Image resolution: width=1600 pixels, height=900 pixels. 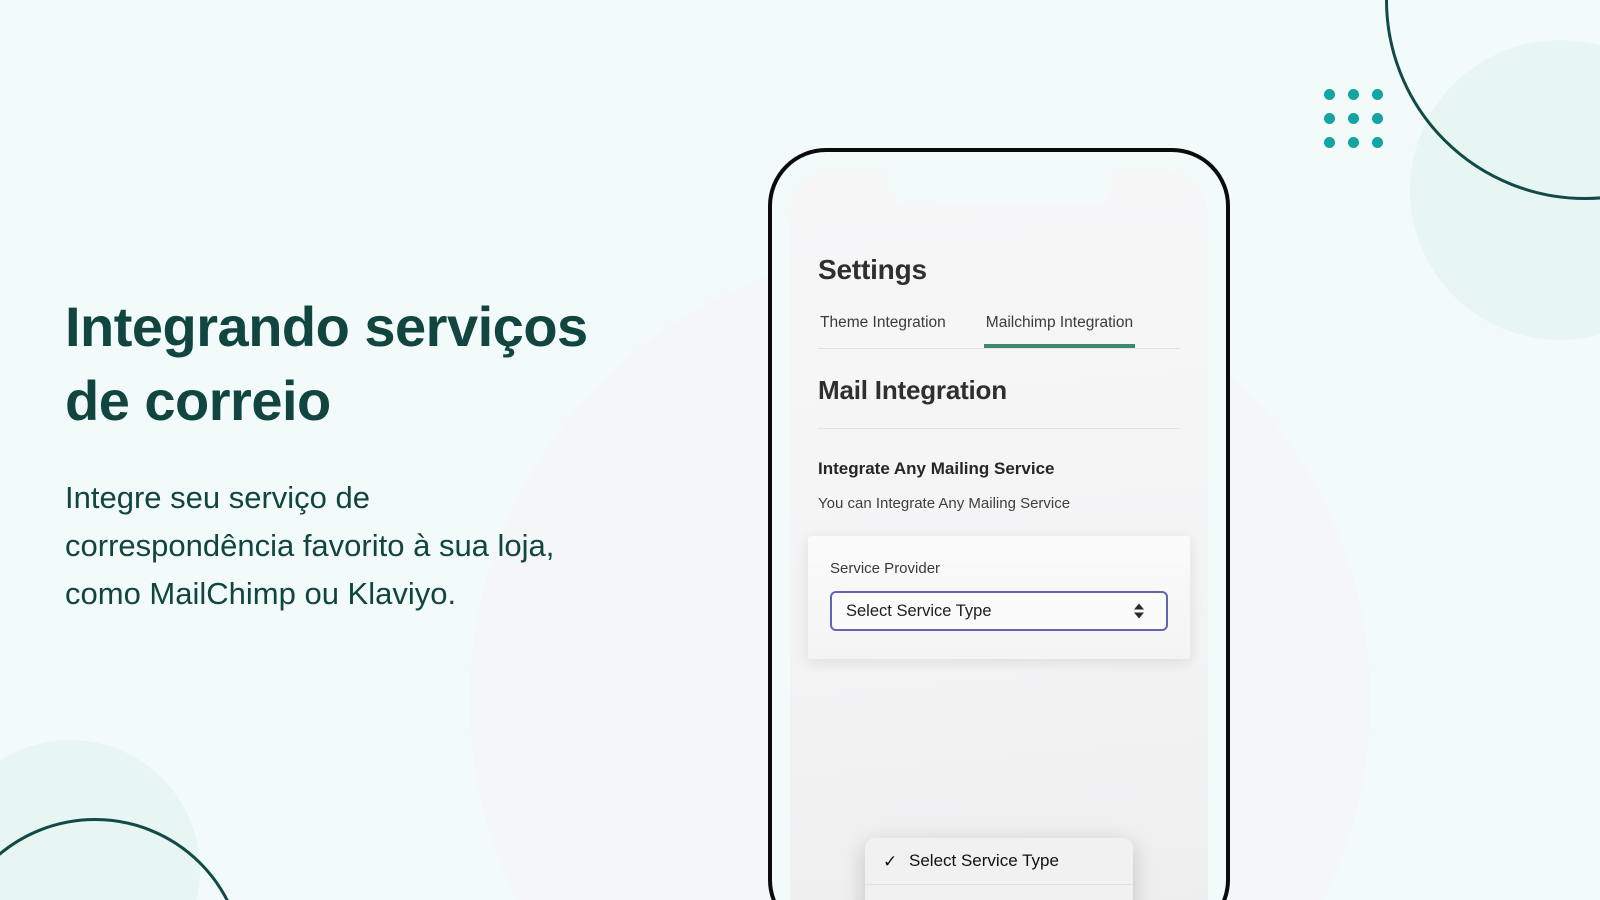 I want to click on dot-grid-icon, so click(x=1353, y=118).